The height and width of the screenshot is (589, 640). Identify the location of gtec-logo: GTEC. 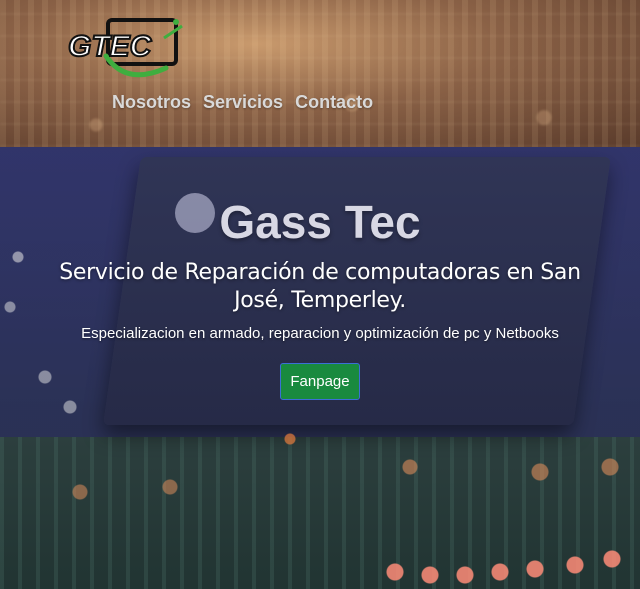
(128, 51).